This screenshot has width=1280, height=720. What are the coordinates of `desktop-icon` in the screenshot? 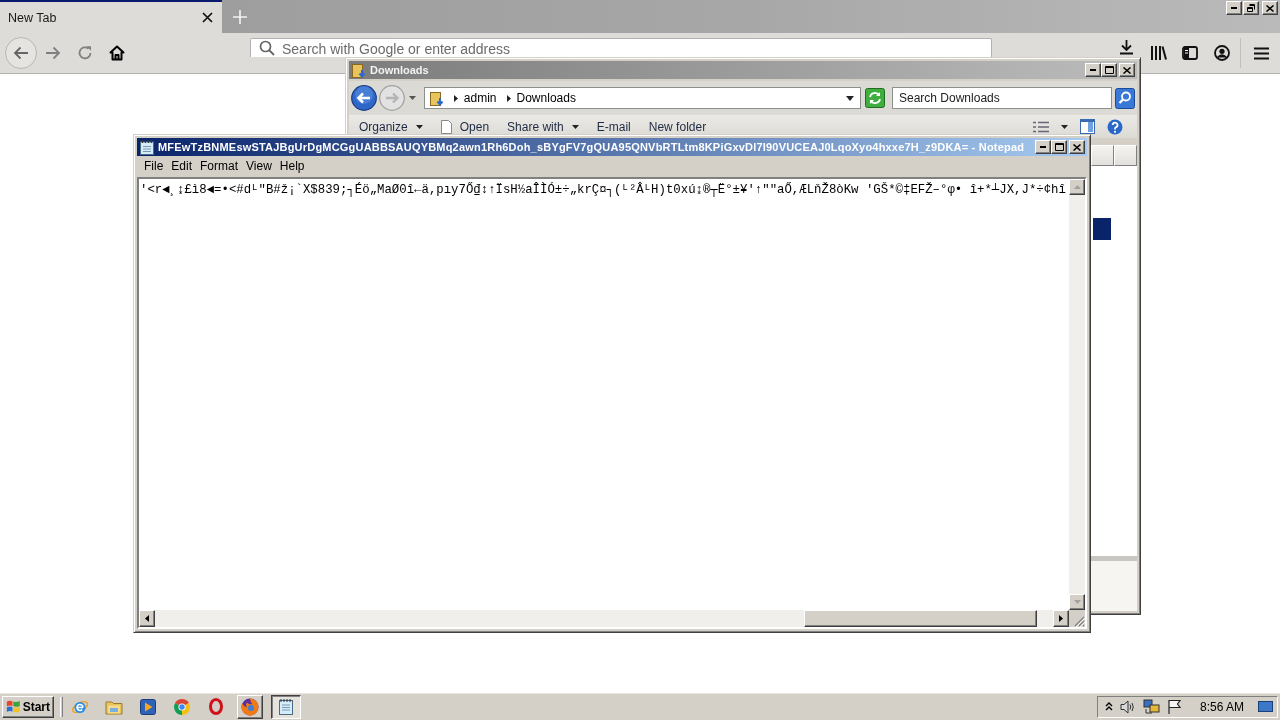 It's located at (1265, 706).